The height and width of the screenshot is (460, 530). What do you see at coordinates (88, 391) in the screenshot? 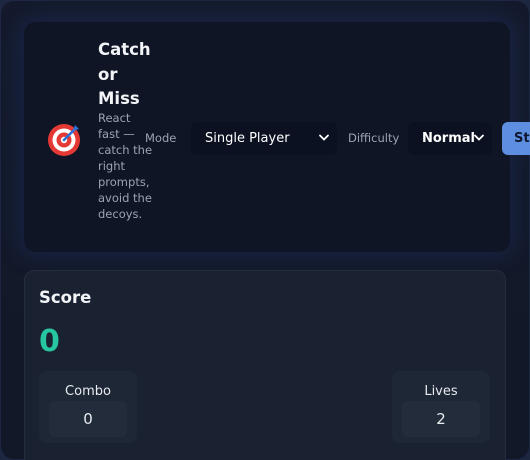
I see `combo-label: Combo` at bounding box center [88, 391].